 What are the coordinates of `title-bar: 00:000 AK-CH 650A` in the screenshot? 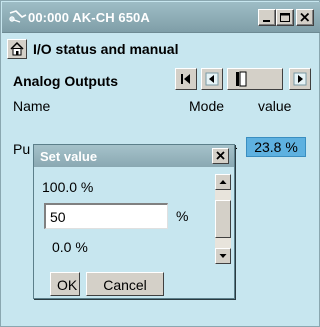 It's located at (161, 17).